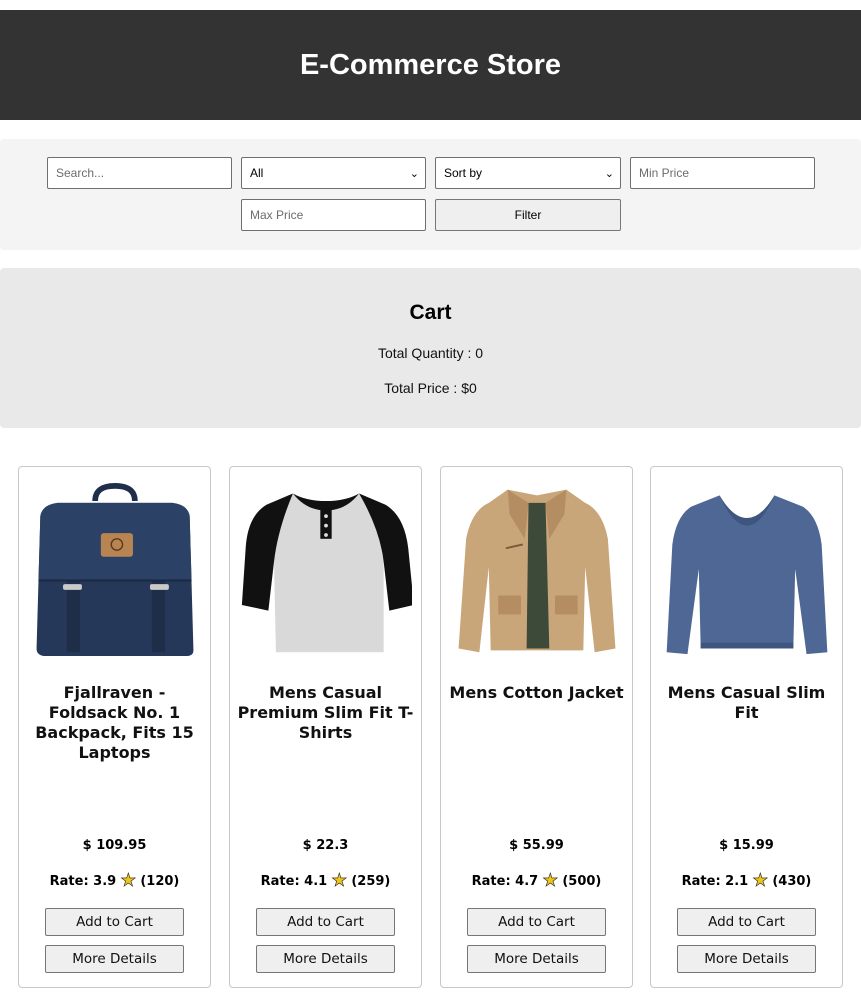  What do you see at coordinates (664, 173) in the screenshot?
I see `min-price-placeholder: Min Price` at bounding box center [664, 173].